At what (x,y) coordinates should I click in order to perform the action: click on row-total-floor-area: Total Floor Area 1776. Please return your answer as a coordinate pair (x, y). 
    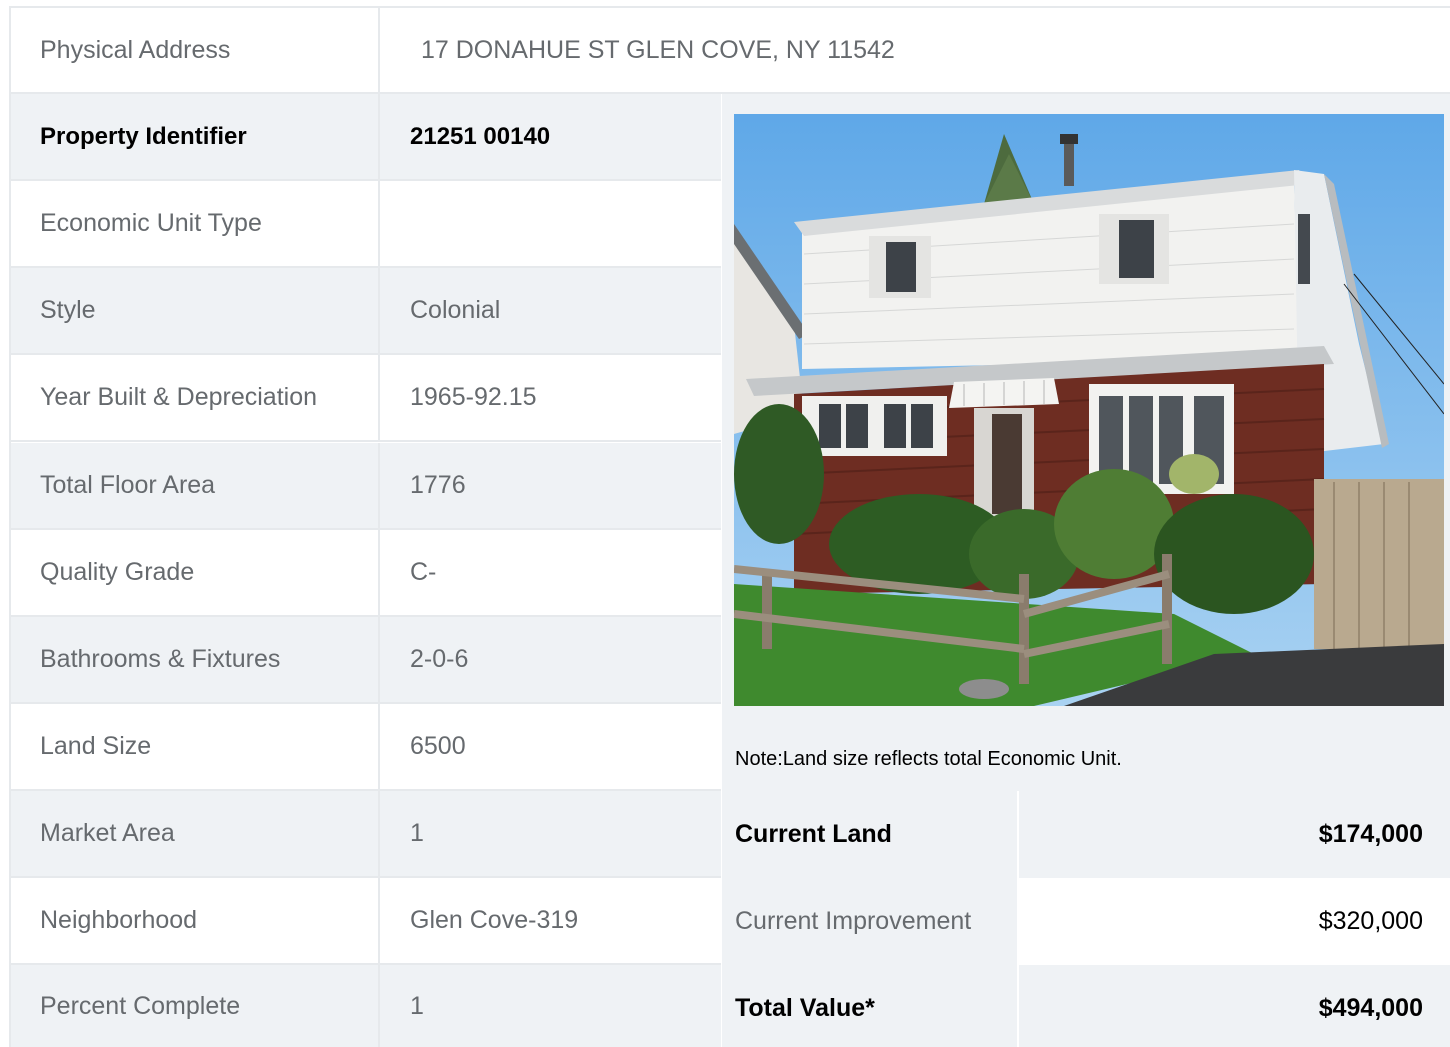
    Looking at the image, I should click on (366, 486).